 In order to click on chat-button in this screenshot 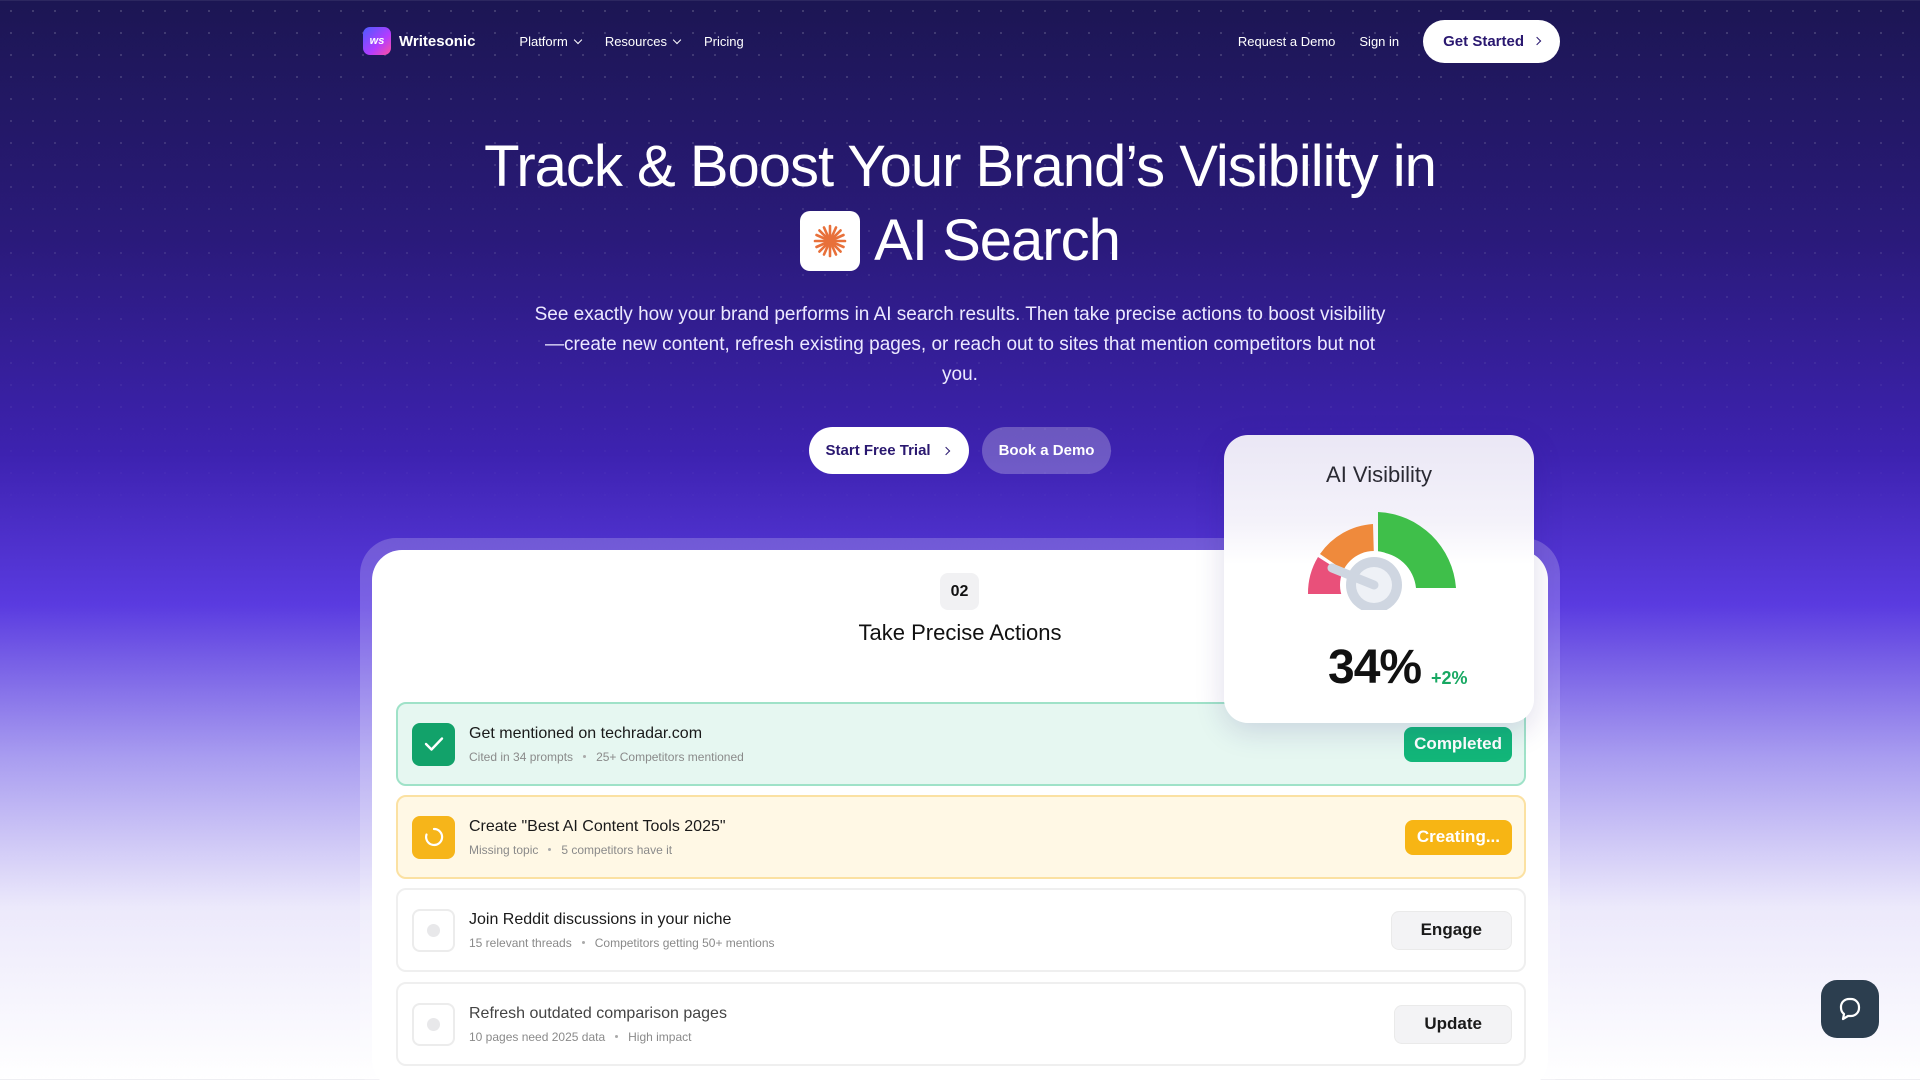, I will do `click(1850, 1009)`.